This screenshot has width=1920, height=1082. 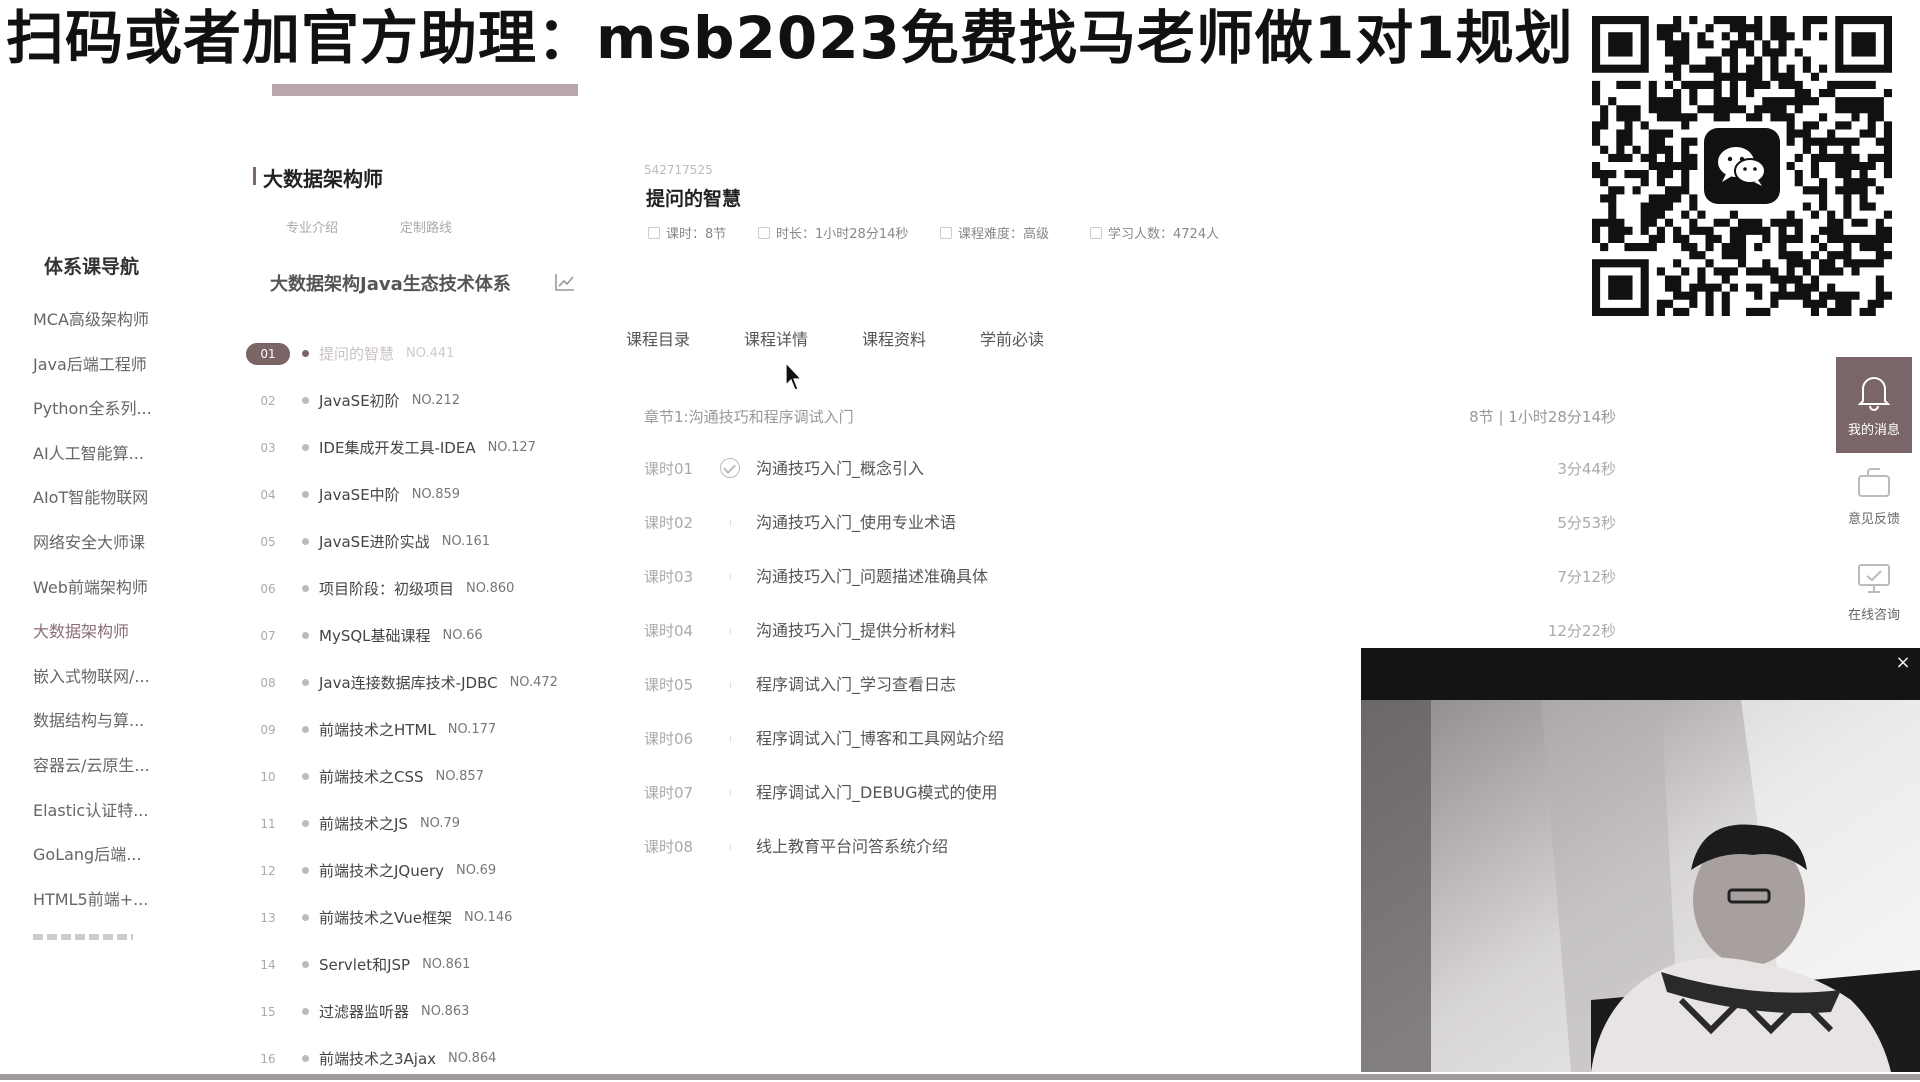 I want to click on course-no: NO.860, so click(x=490, y=588).